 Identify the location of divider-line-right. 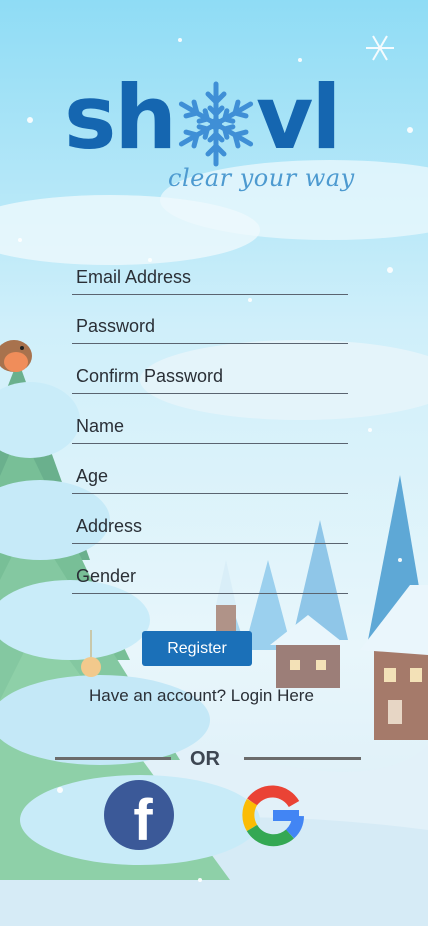
(302, 758).